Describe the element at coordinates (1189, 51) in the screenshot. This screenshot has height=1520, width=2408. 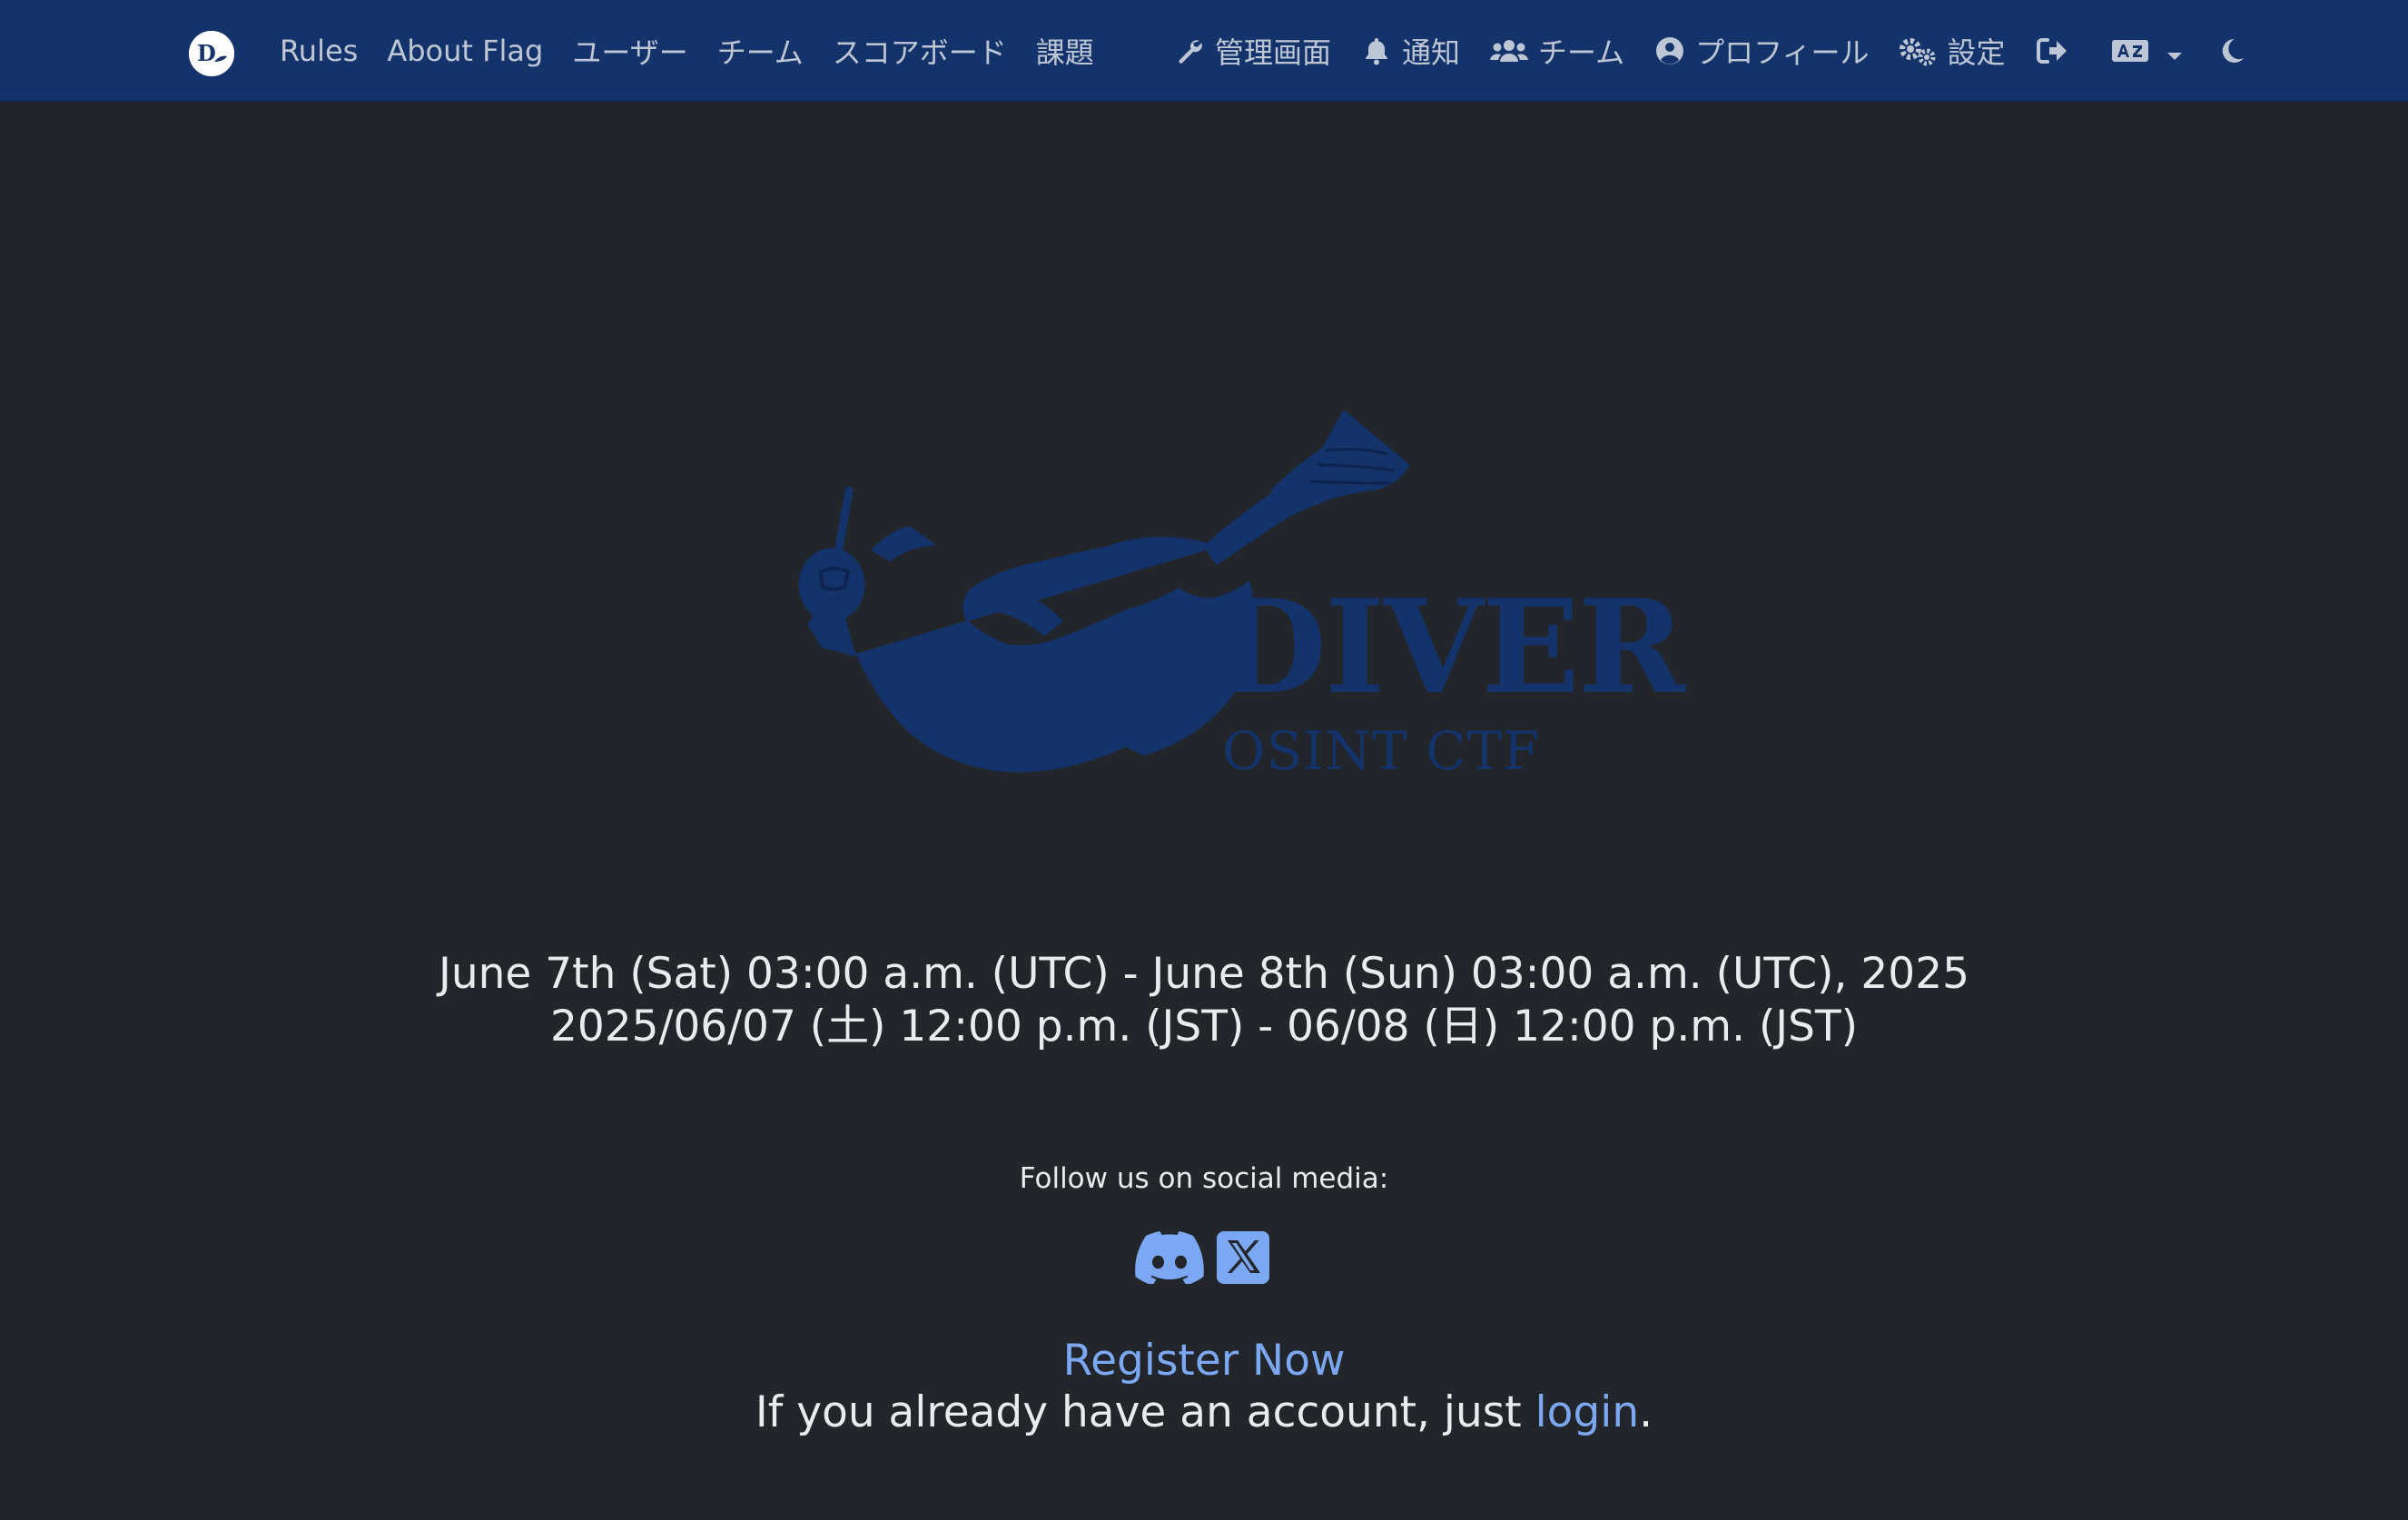
I see `wrench-icon` at that location.